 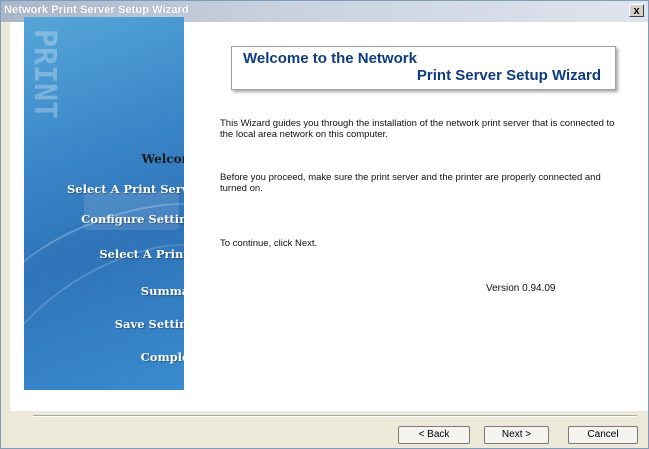 What do you see at coordinates (516, 435) in the screenshot?
I see `next-button: Next >` at bounding box center [516, 435].